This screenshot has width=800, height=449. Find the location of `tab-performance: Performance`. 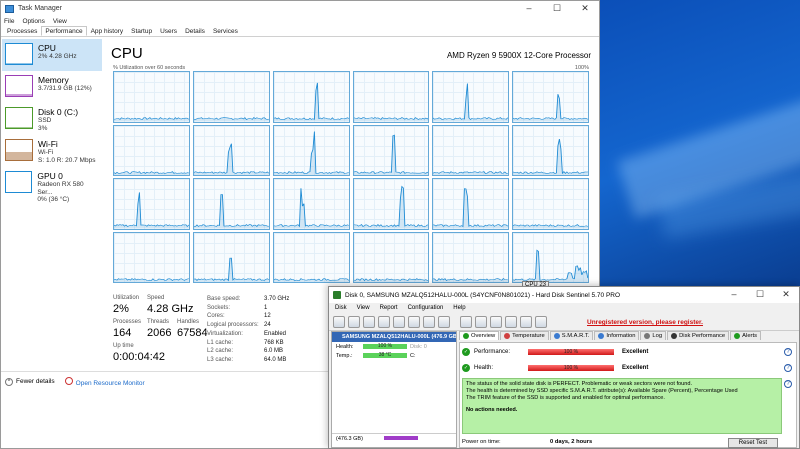

tab-performance: Performance is located at coordinates (64, 31).